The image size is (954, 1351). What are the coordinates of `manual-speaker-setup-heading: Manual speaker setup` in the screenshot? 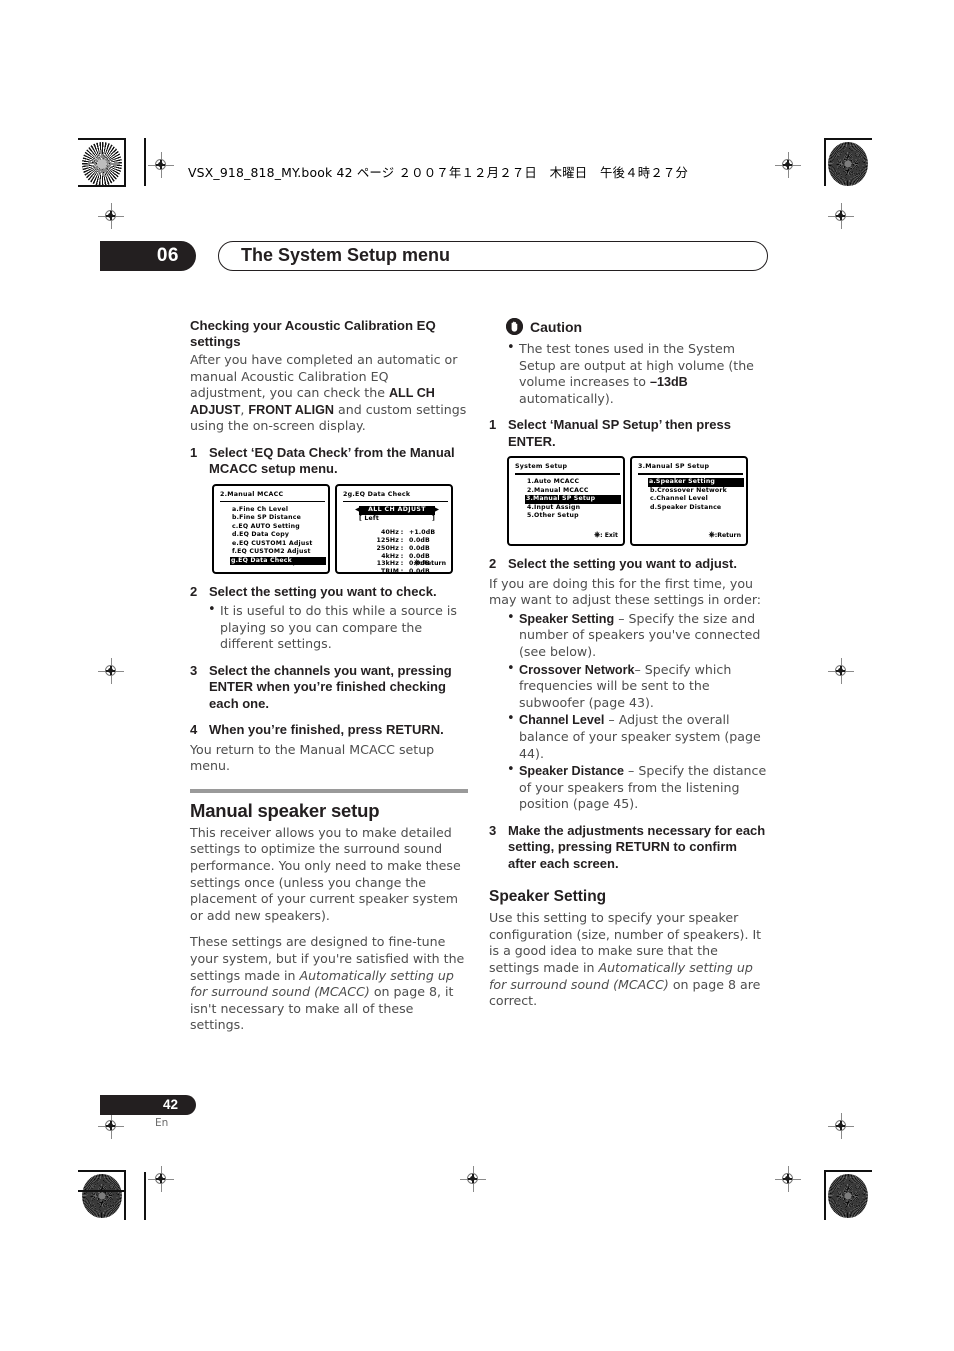 It's located at (285, 810).